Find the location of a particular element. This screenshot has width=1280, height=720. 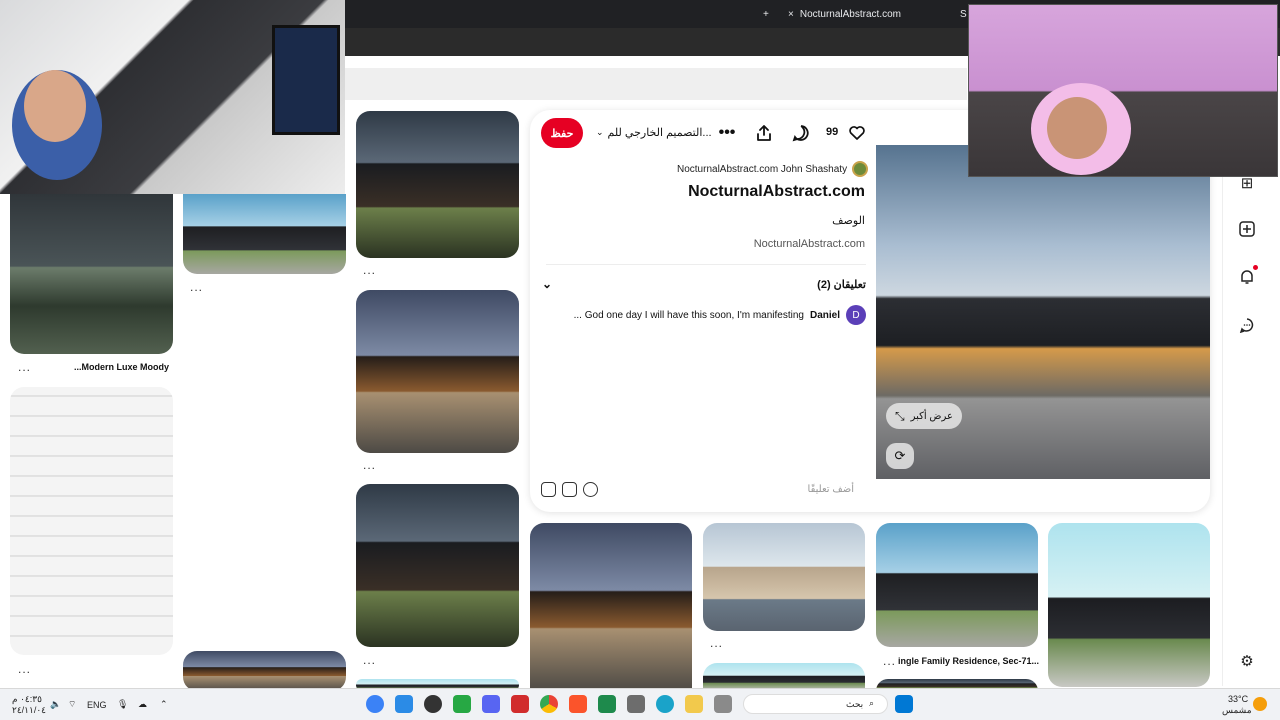

reaction-count: 99 is located at coordinates (832, 132).